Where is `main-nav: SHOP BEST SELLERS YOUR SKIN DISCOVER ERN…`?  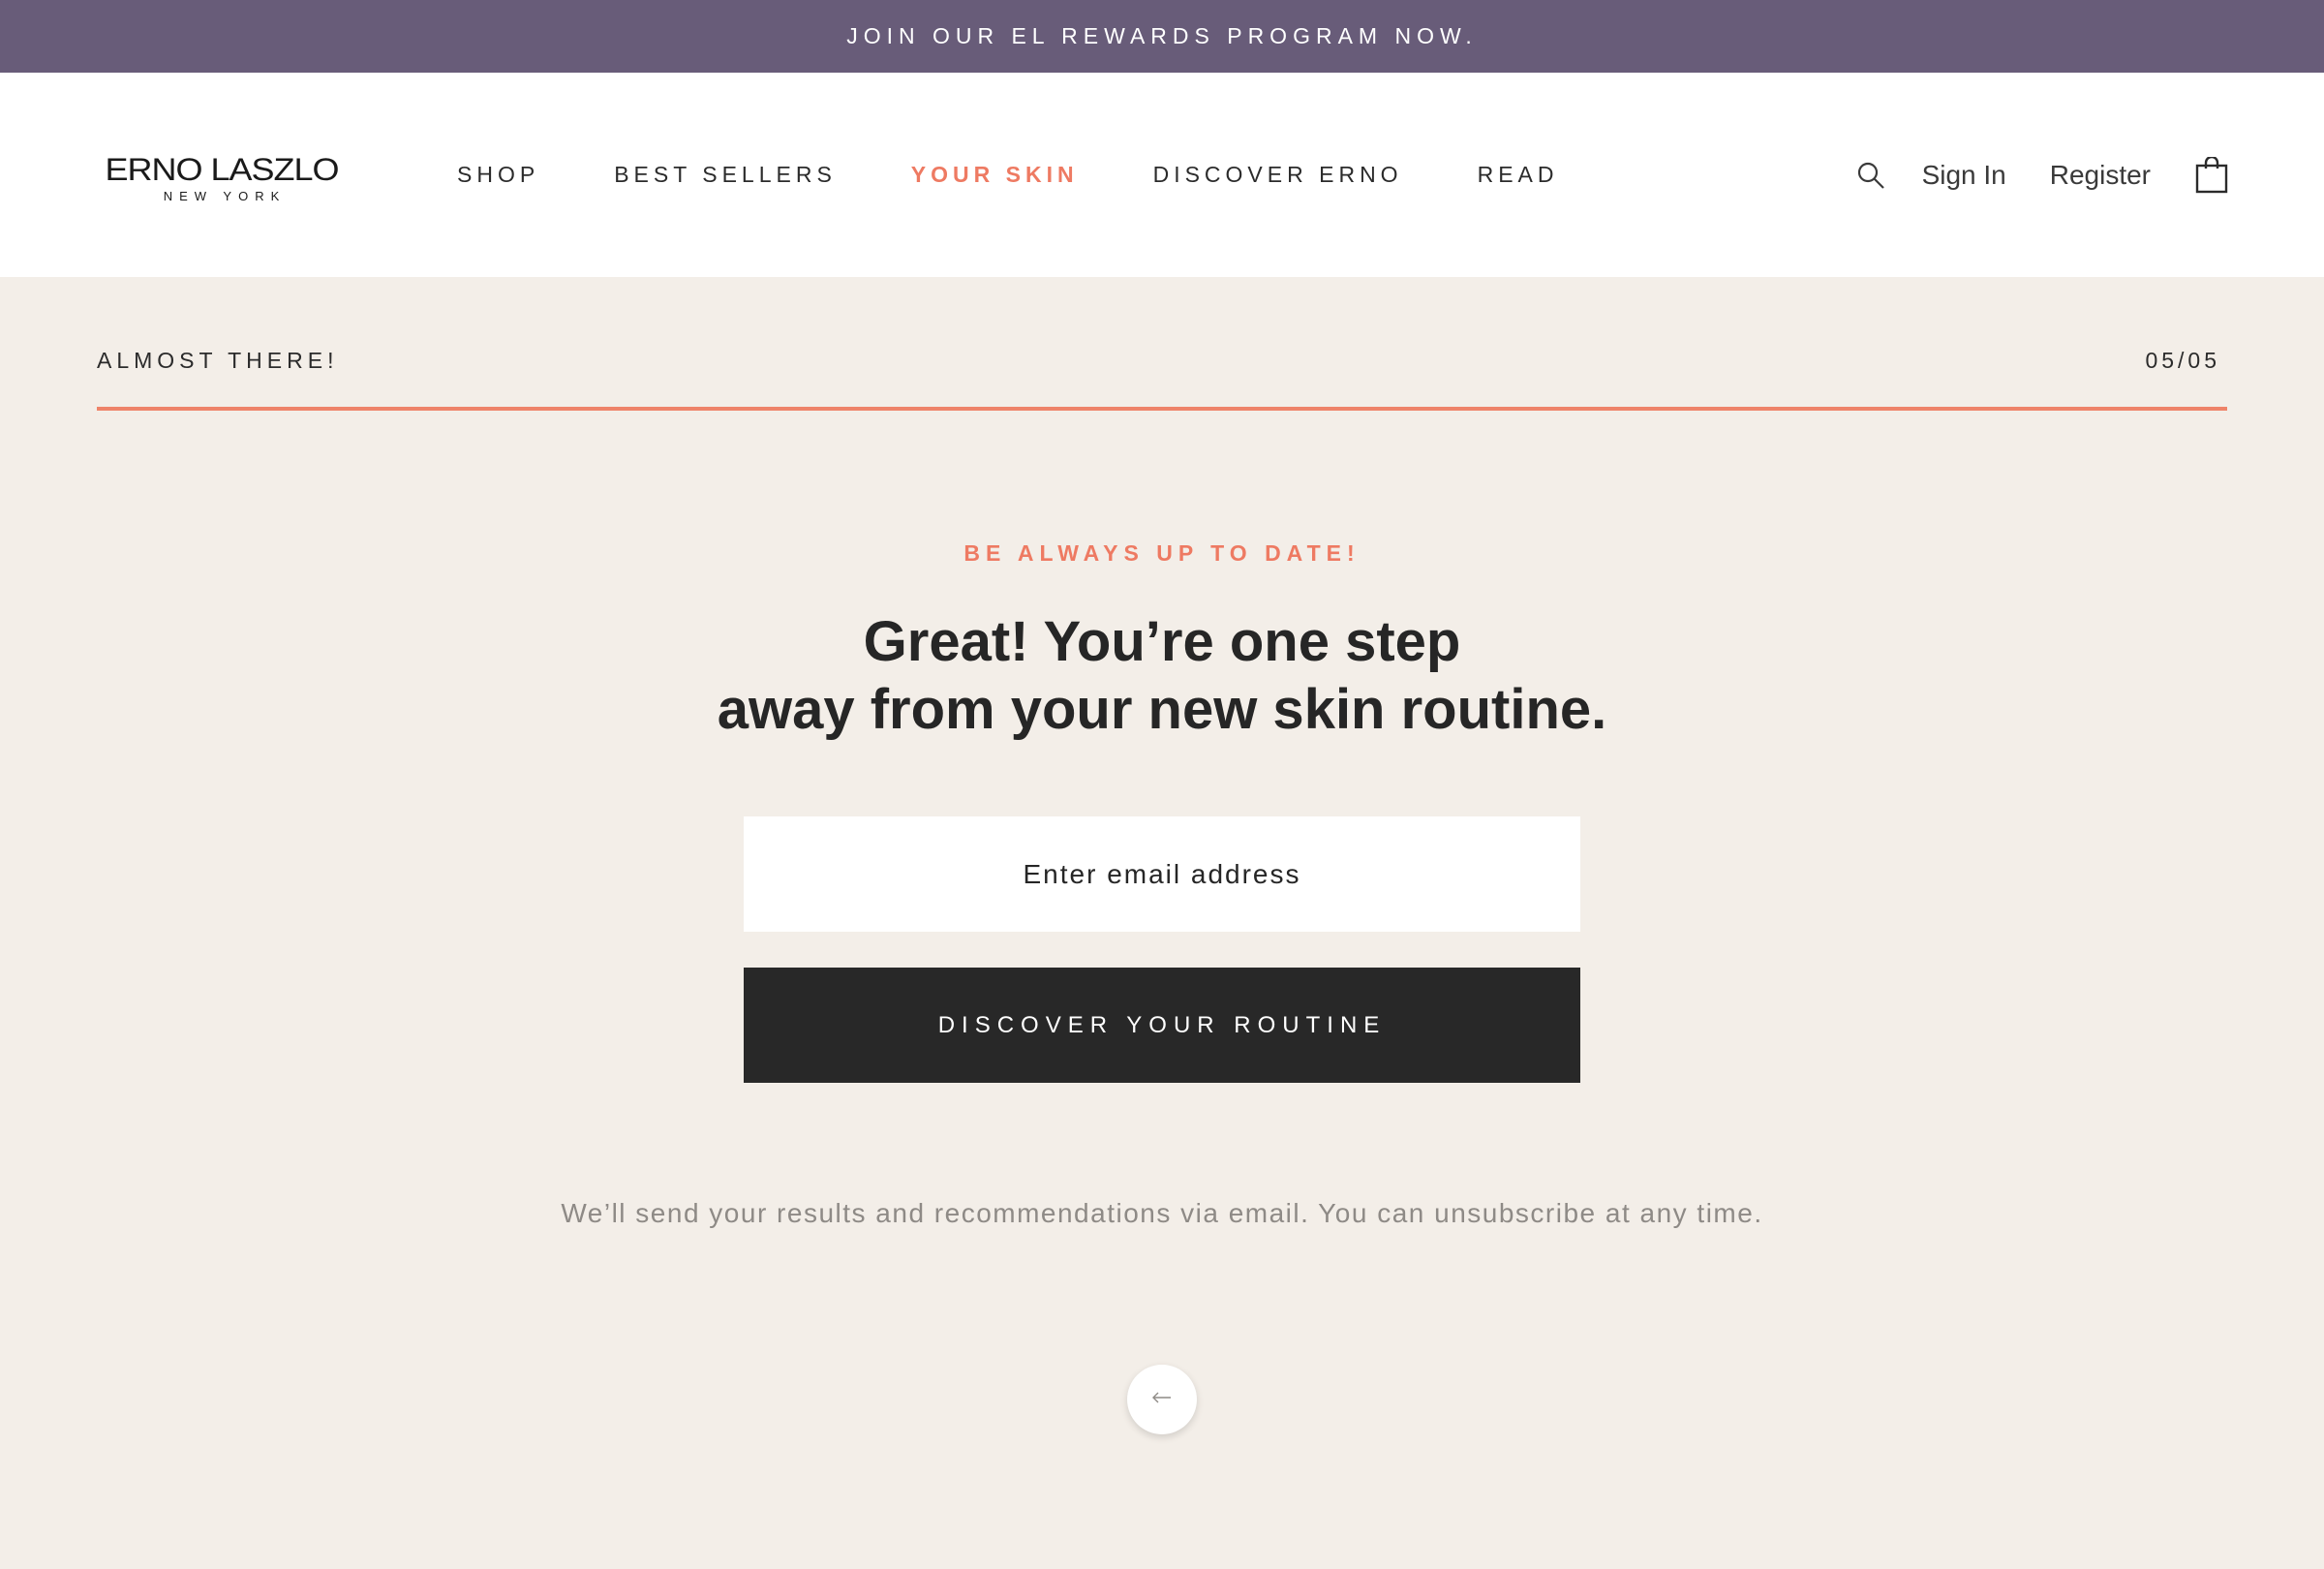 main-nav: SHOP BEST SELLERS YOUR SKIN DISCOVER ERN… is located at coordinates (1008, 175).